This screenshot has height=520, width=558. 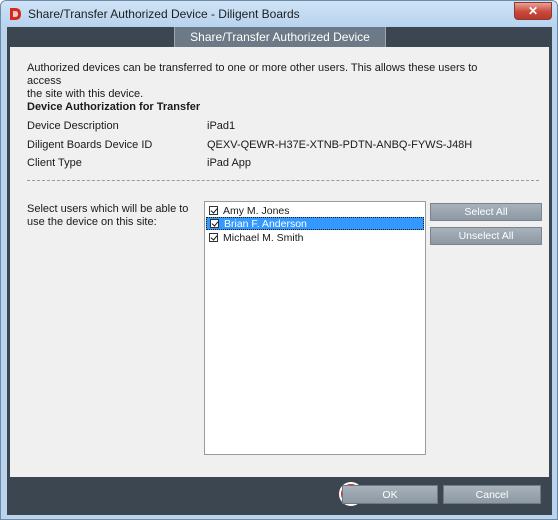 What do you see at coordinates (390, 494) in the screenshot?
I see `ok-button: OK` at bounding box center [390, 494].